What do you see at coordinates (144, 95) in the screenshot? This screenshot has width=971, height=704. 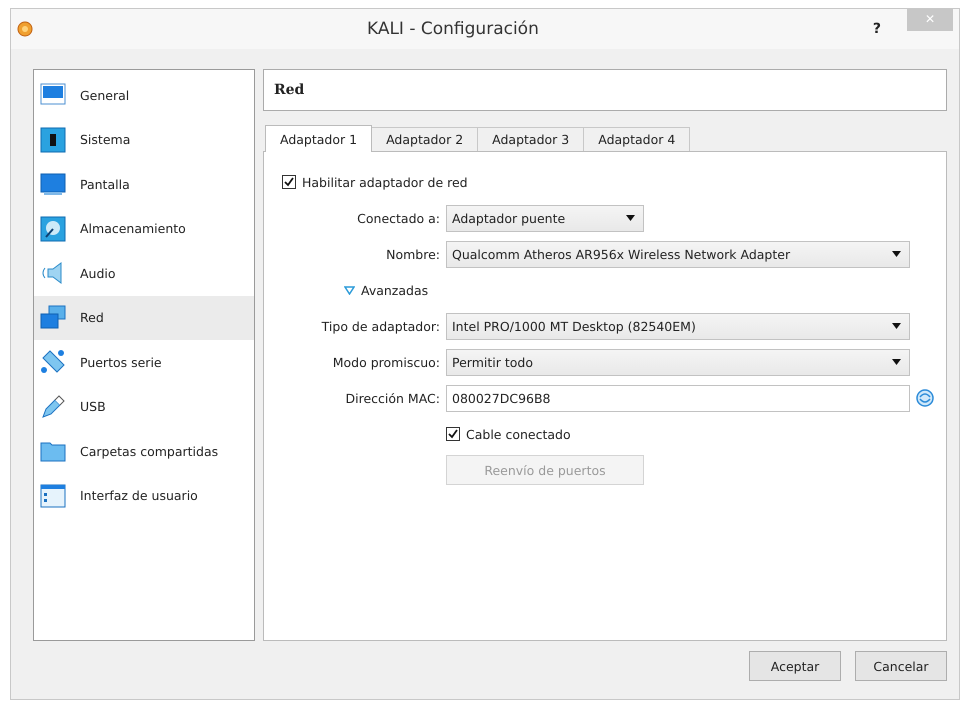 I see `sidebar-item: General` at bounding box center [144, 95].